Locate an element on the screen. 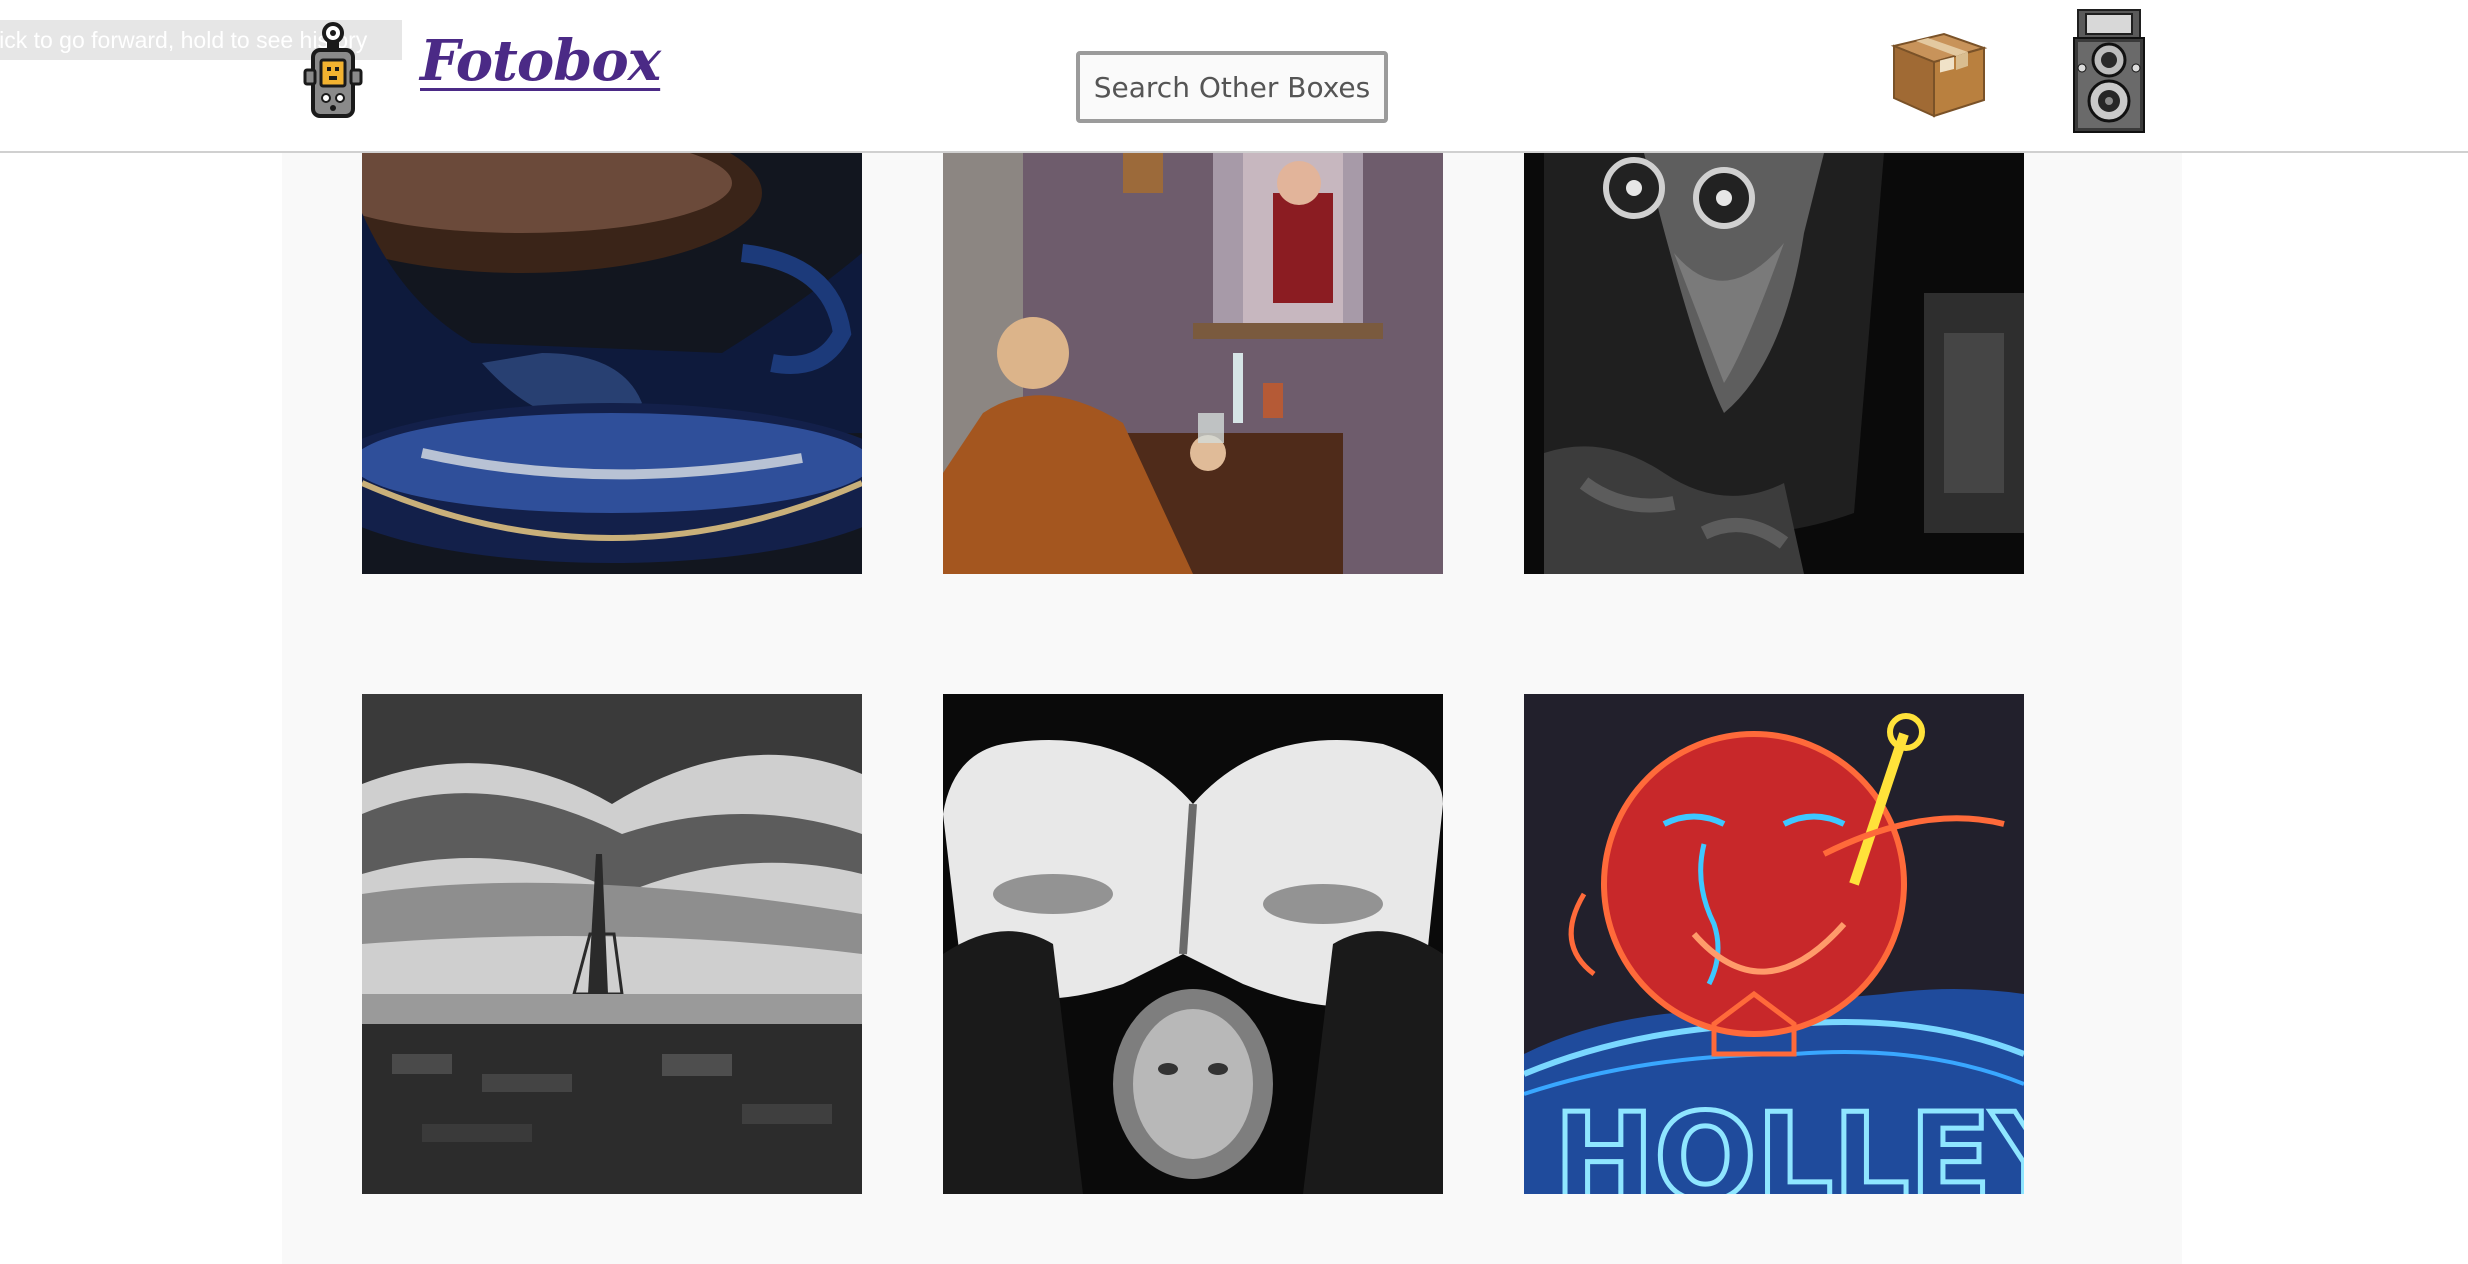 This screenshot has height=1264, width=2468. photo-hooded-figure-goggles is located at coordinates (1774, 363).